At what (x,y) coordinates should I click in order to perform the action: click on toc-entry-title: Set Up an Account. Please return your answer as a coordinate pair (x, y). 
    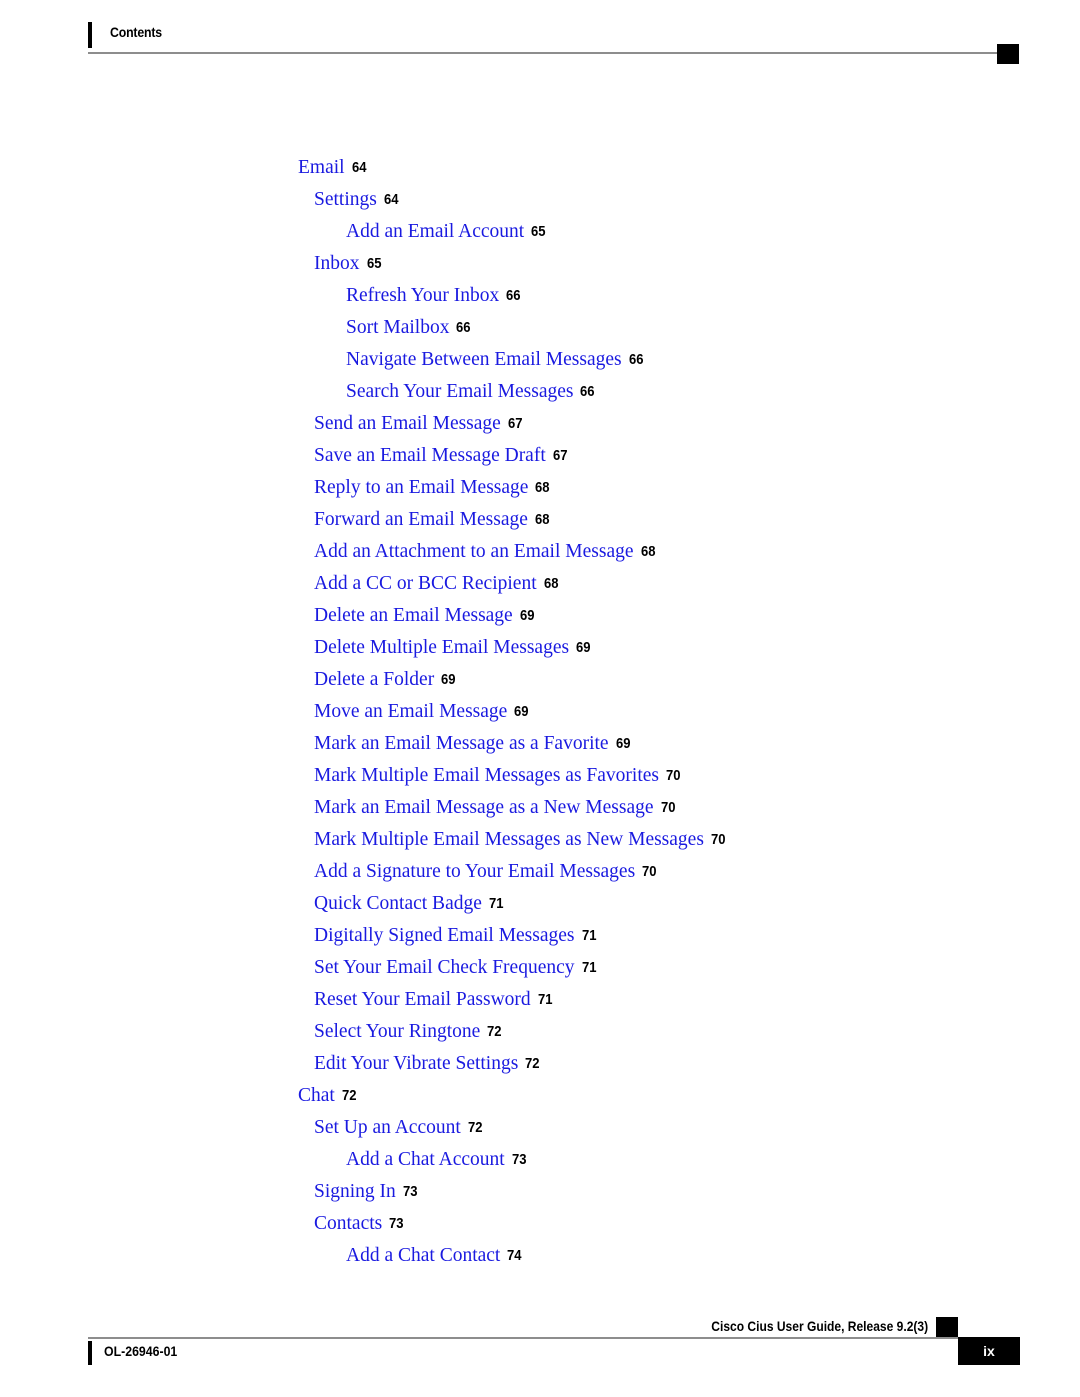
    Looking at the image, I should click on (387, 1127).